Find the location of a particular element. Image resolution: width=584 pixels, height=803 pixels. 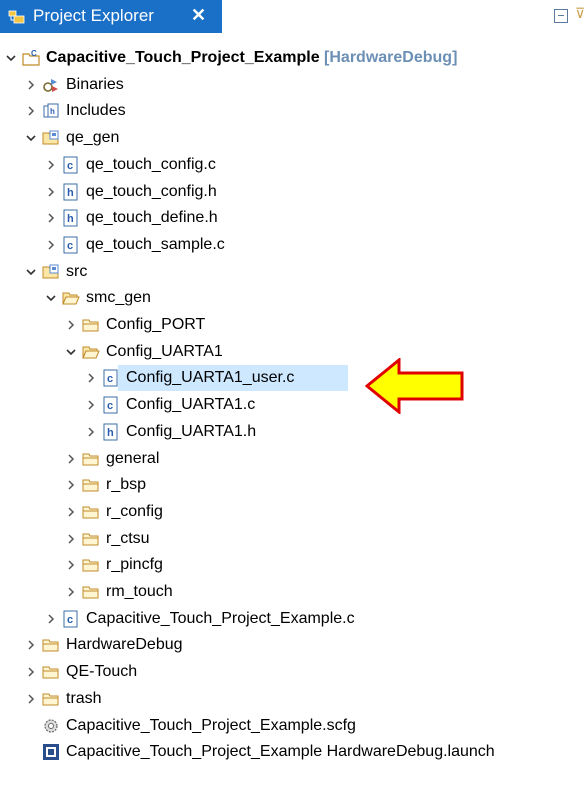

tree-item-label: qe_touch_sample.c is located at coordinates (155, 244).